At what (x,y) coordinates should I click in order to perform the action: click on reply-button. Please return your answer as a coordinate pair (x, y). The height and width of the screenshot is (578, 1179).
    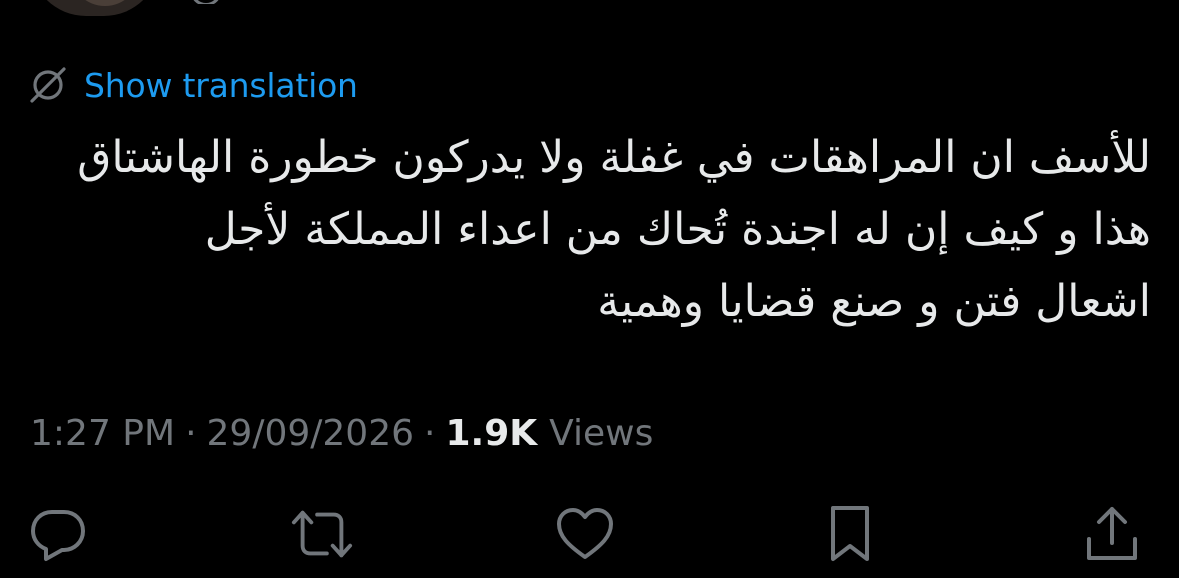
    Looking at the image, I should click on (58, 534).